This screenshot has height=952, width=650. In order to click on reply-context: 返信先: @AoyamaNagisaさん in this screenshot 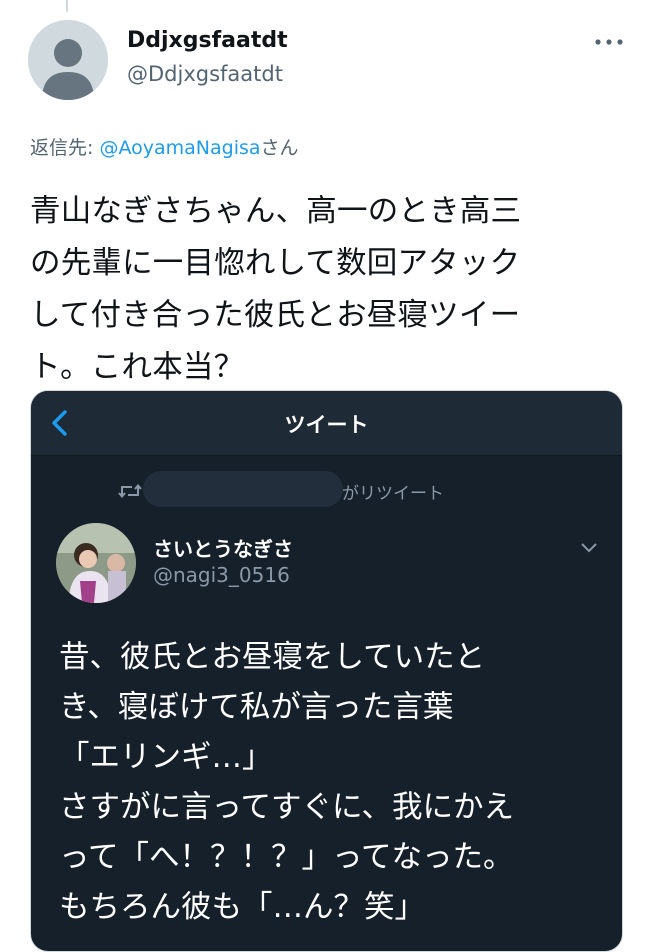, I will do `click(164, 146)`.